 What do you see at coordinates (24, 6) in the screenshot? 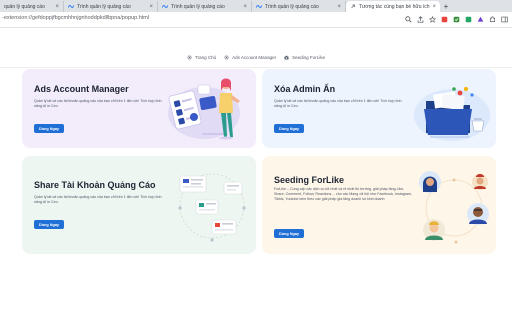
I see `tab-title: quản lý quảng cáo` at bounding box center [24, 6].